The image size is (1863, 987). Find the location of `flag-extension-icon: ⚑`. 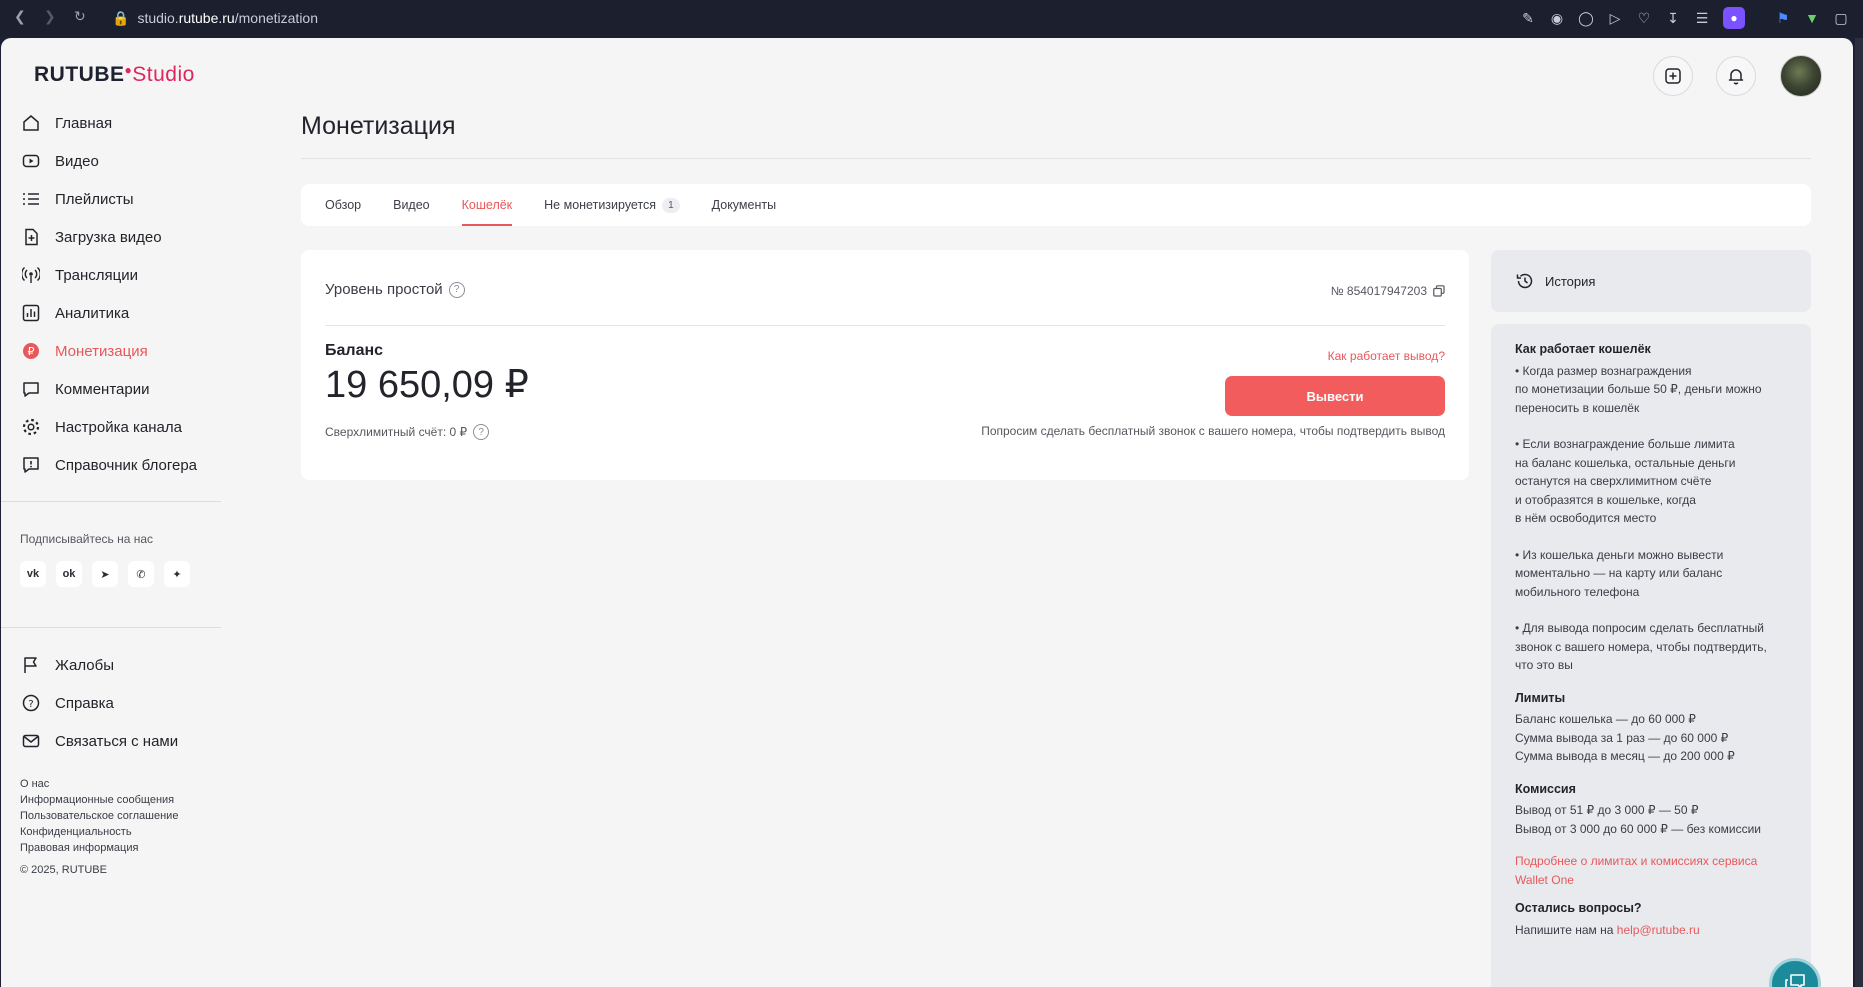

flag-extension-icon: ⚑ is located at coordinates (1783, 18).